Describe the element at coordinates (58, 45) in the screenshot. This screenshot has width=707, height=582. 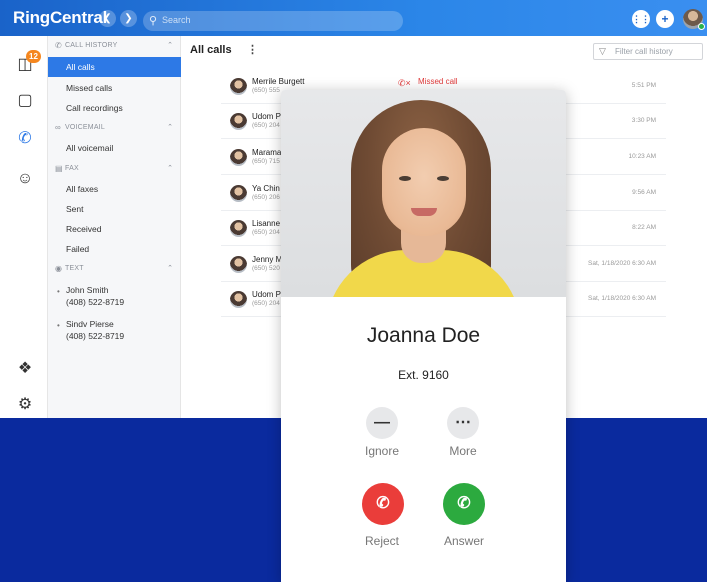
I see `phone-small-icon: ✆` at that location.